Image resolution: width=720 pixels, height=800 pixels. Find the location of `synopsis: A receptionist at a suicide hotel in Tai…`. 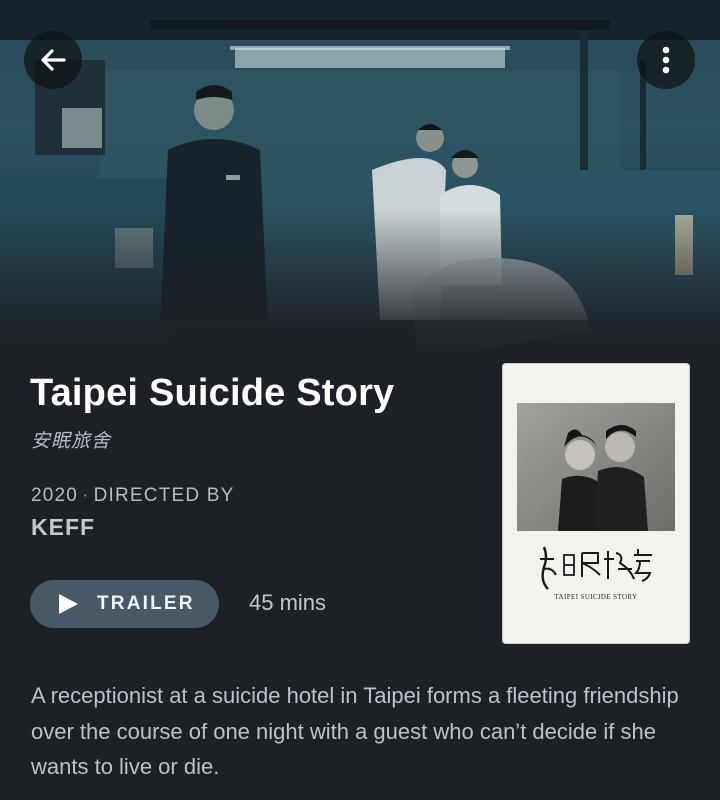

synopsis: A receptionist at a suicide hotel in Tai… is located at coordinates (355, 731).